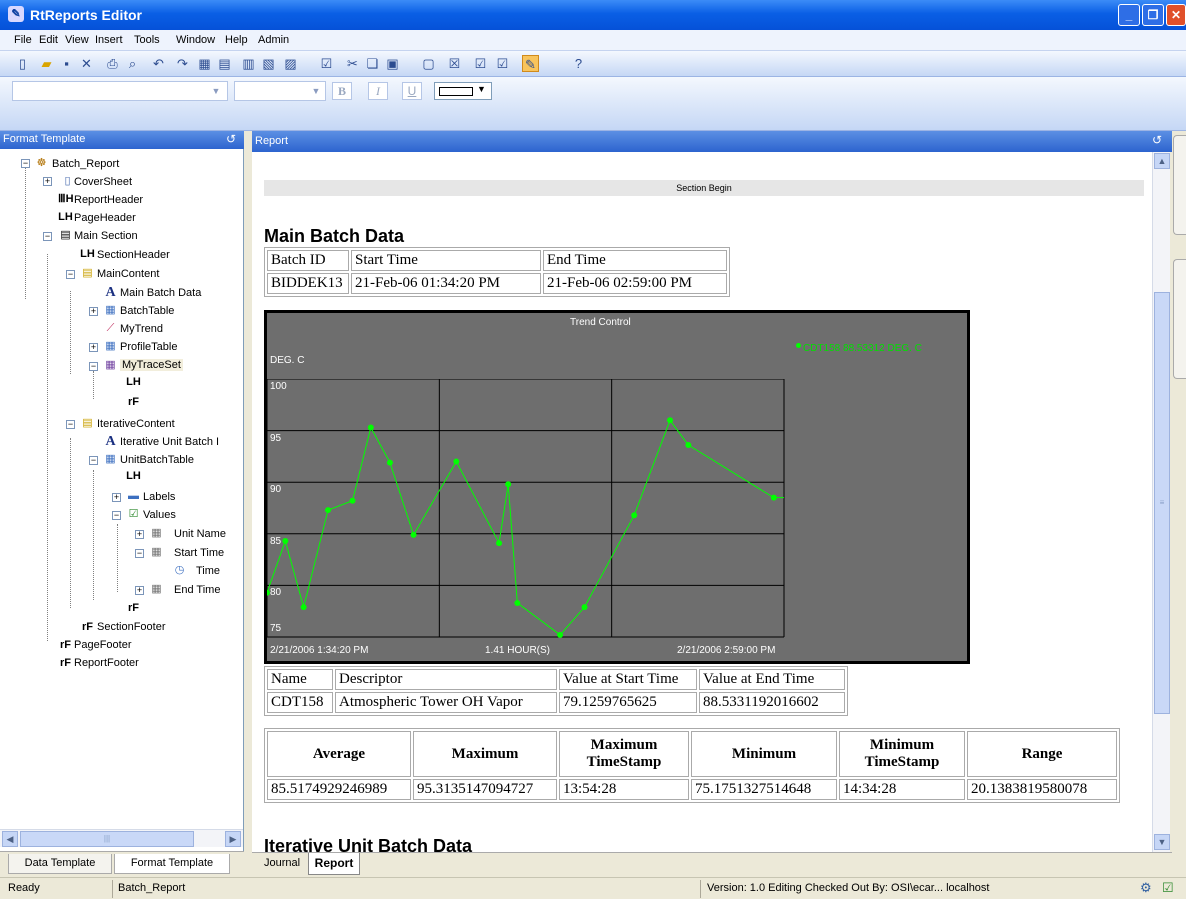  I want to click on scroll-thumb: |||, so click(107, 839).